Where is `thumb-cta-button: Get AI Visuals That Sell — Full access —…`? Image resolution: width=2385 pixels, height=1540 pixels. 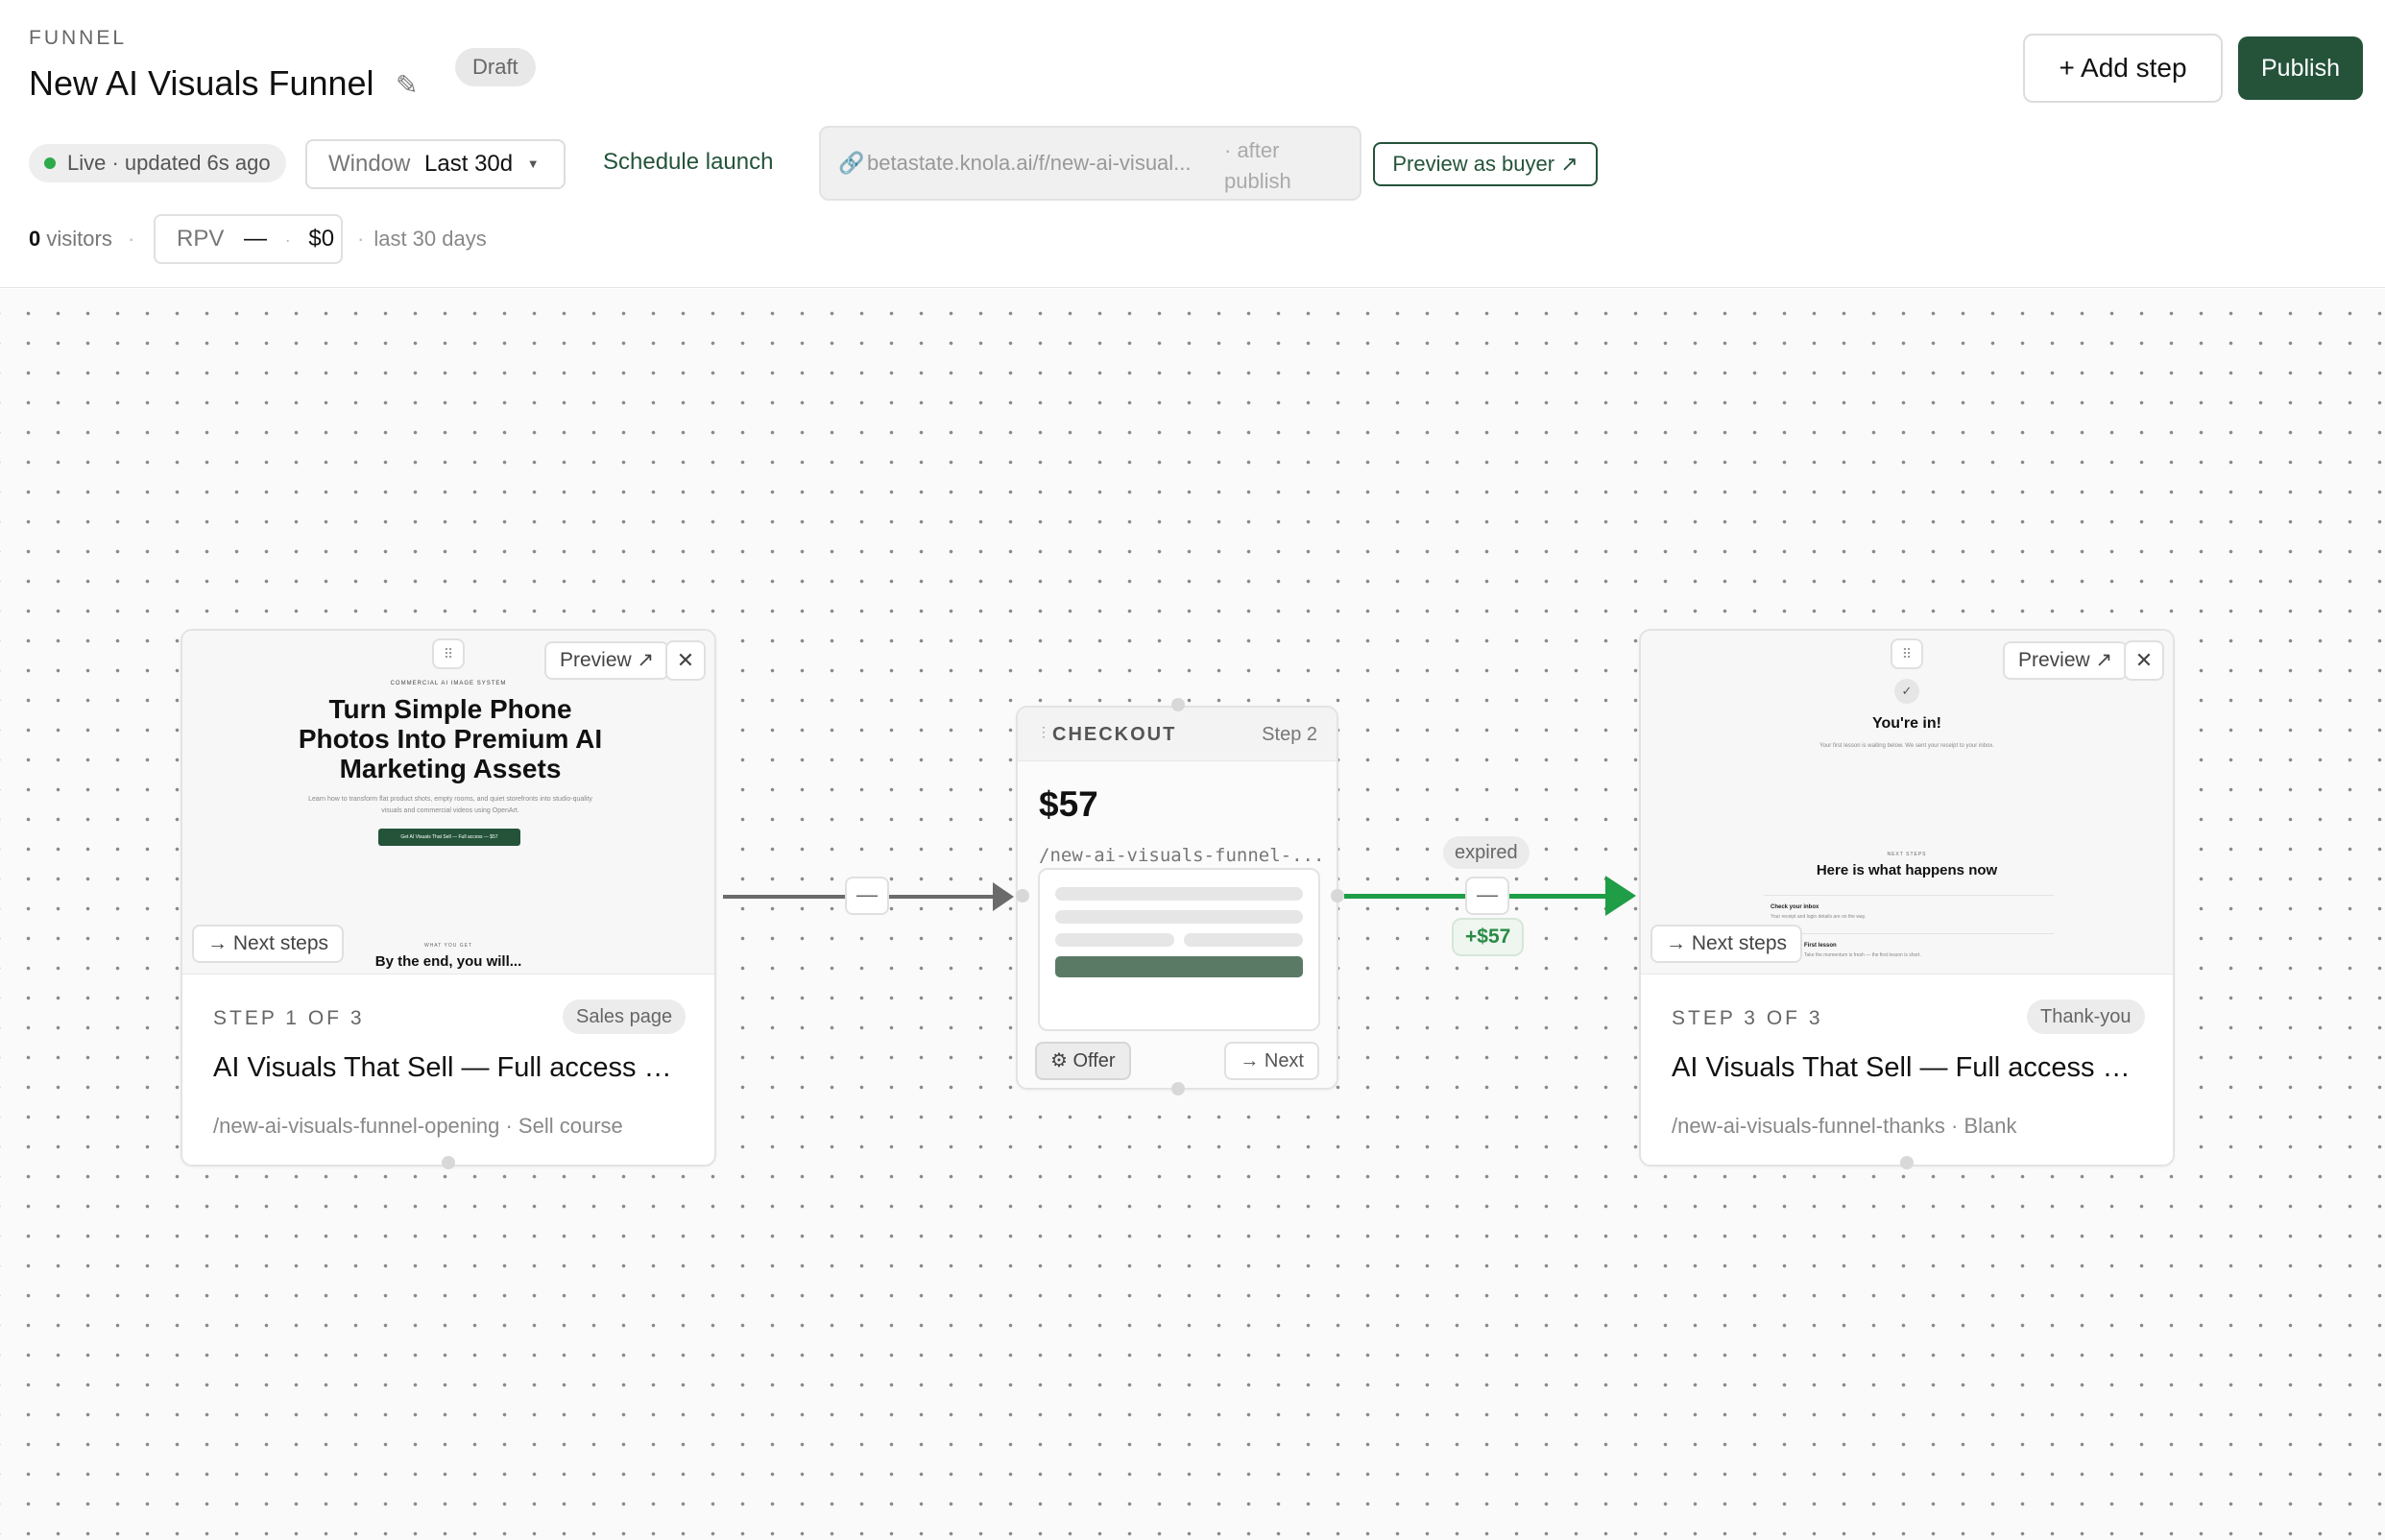 thumb-cta-button: Get AI Visuals That Sell — Full access —… is located at coordinates (449, 837).